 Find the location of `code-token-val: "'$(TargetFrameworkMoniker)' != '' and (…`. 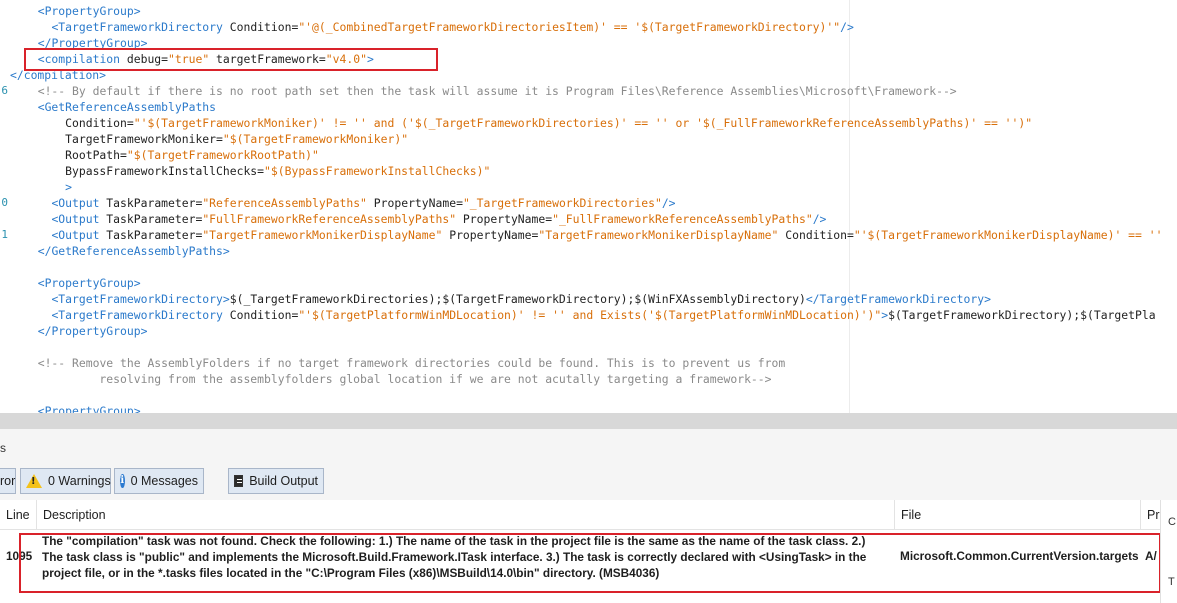

code-token-val: "'$(TargetFrameworkMoniker)' != '' and (… is located at coordinates (583, 123).